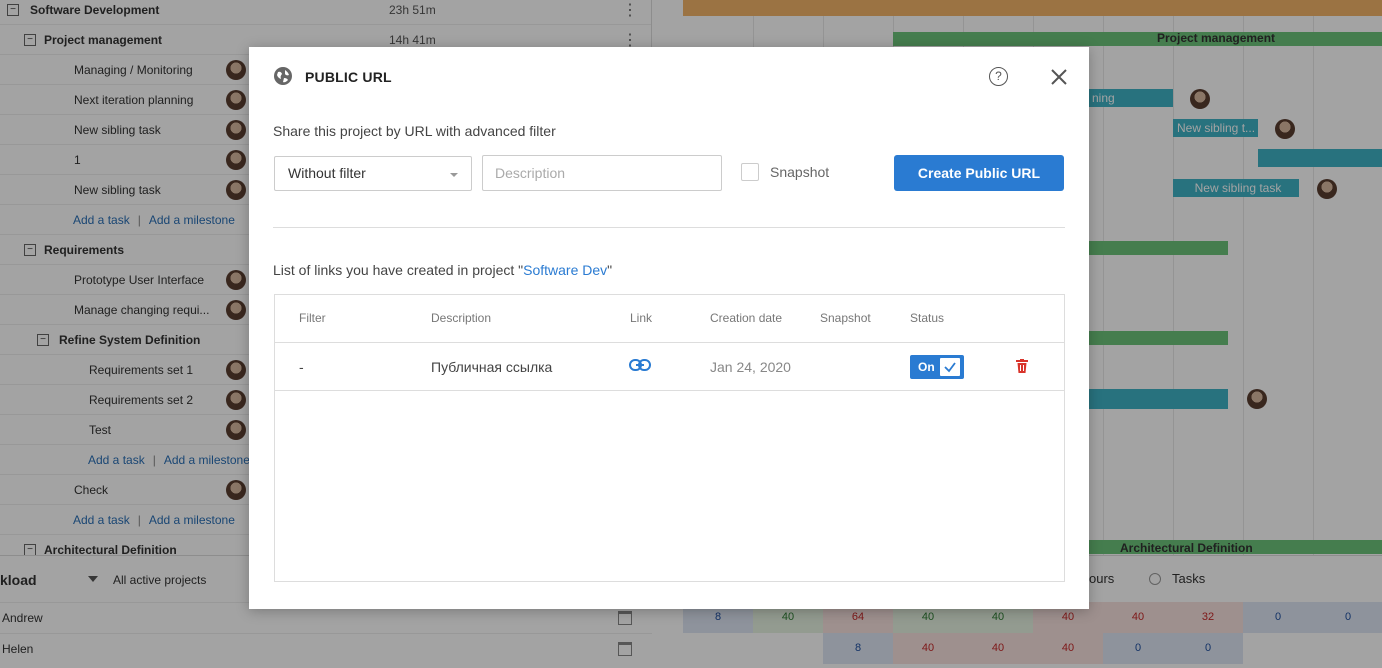 Image resolution: width=1382 pixels, height=668 pixels. I want to click on status-toggle-label: On, so click(926, 367).